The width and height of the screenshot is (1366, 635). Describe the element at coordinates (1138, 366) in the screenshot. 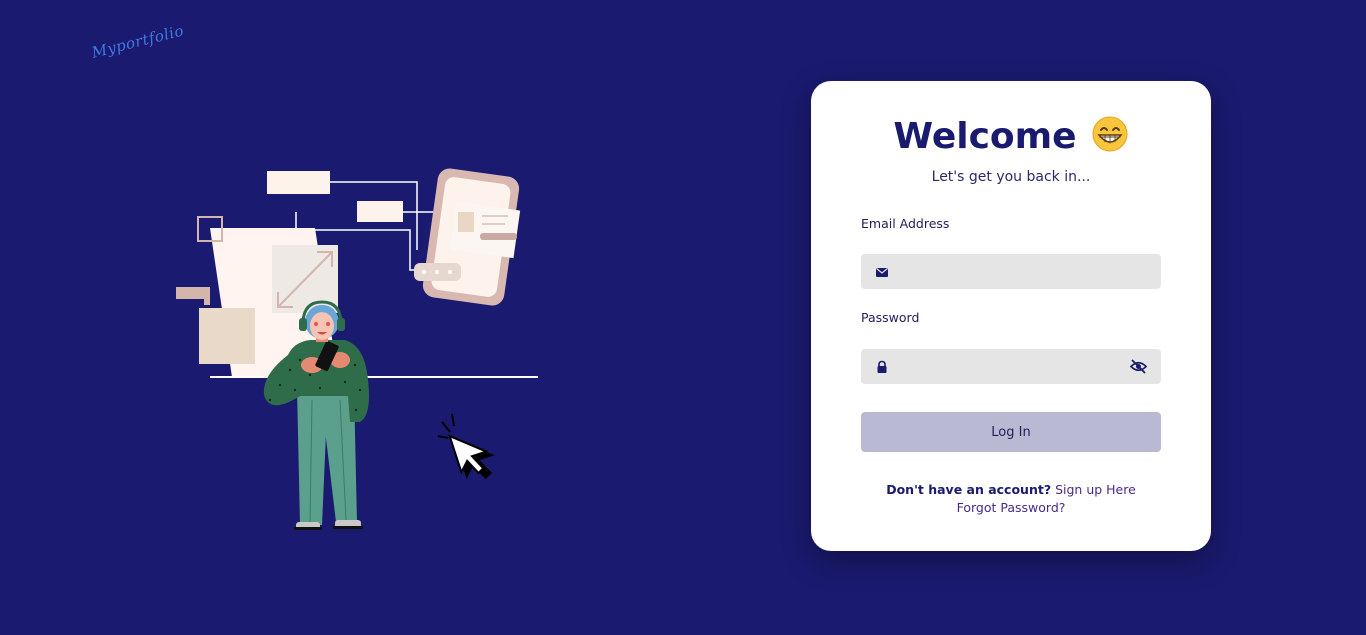

I see `eye-slash-icon` at that location.